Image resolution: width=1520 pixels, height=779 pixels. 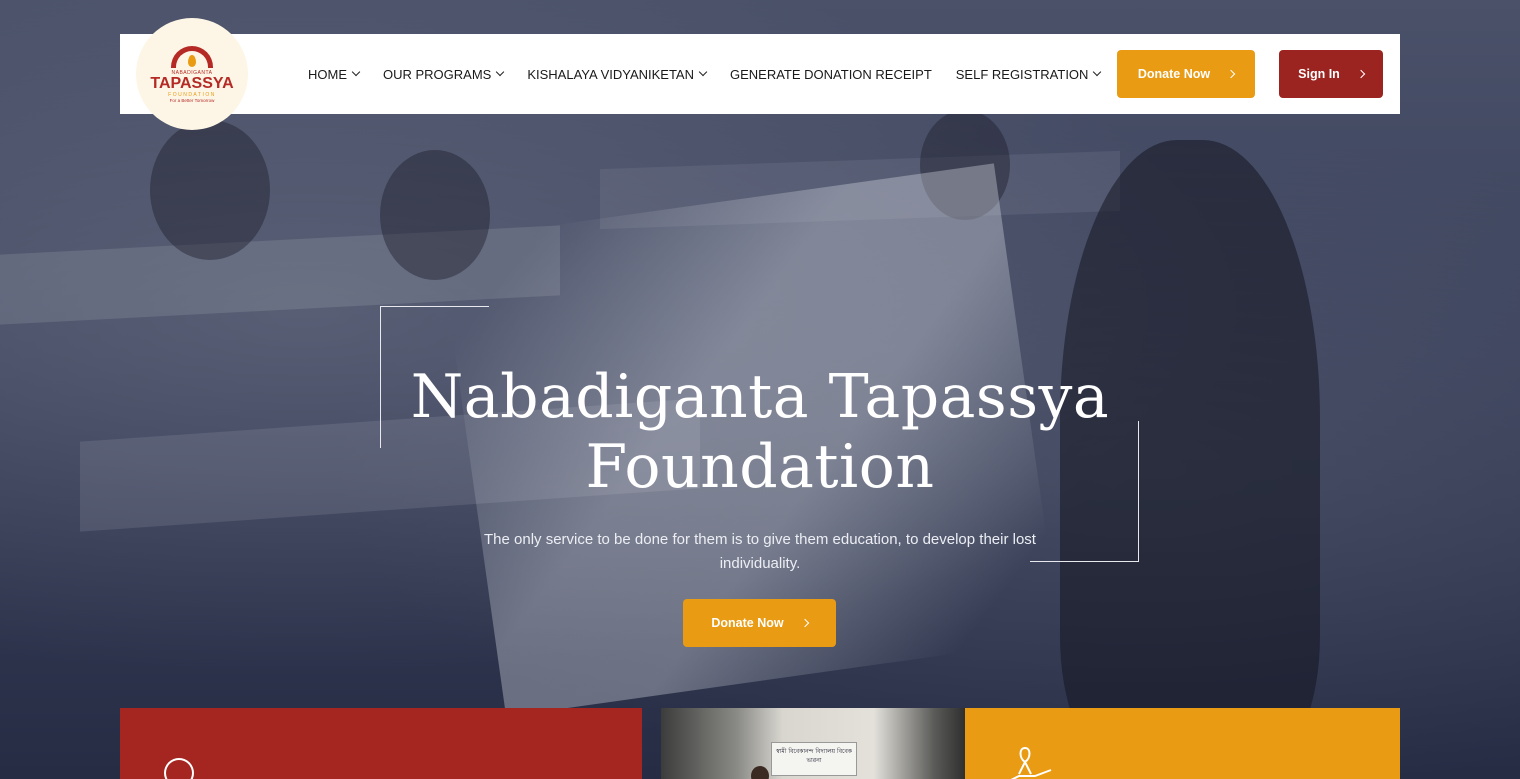 I want to click on sign-in-button: Sign In, so click(x=1331, y=74).